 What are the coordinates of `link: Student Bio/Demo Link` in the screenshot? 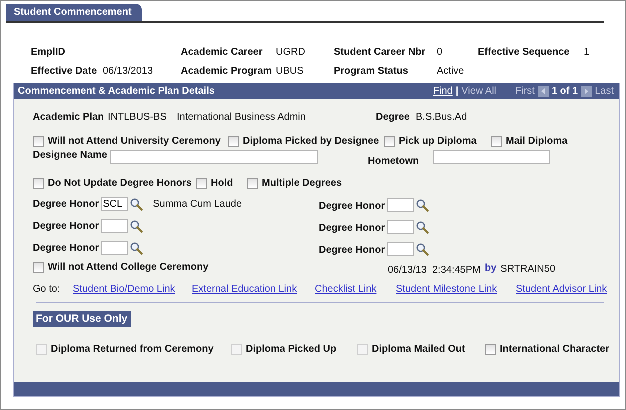 It's located at (124, 289).